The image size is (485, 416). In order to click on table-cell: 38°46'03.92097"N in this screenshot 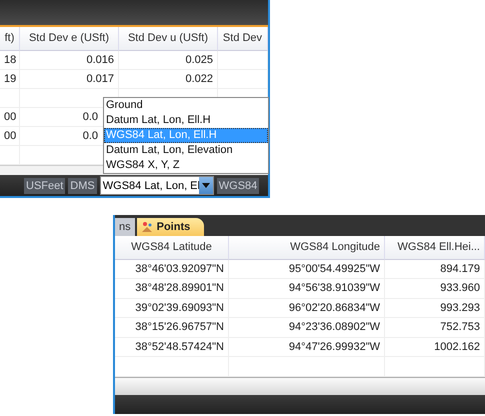, I will do `click(172, 270)`.